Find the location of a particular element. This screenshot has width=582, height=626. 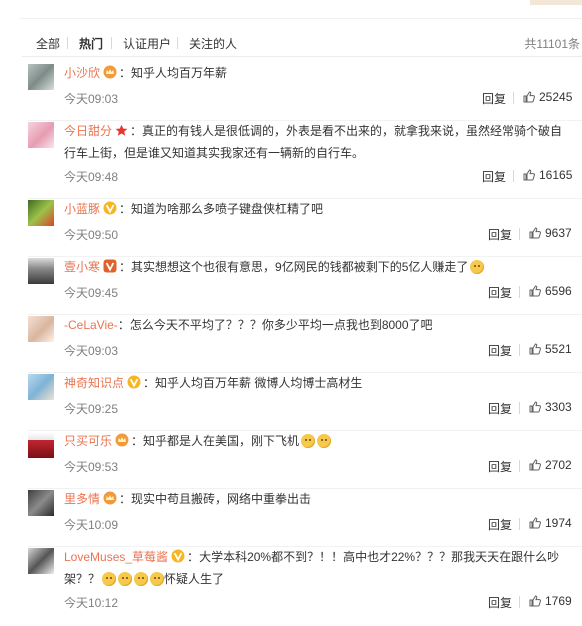

like-button: 9637 is located at coordinates (550, 233).